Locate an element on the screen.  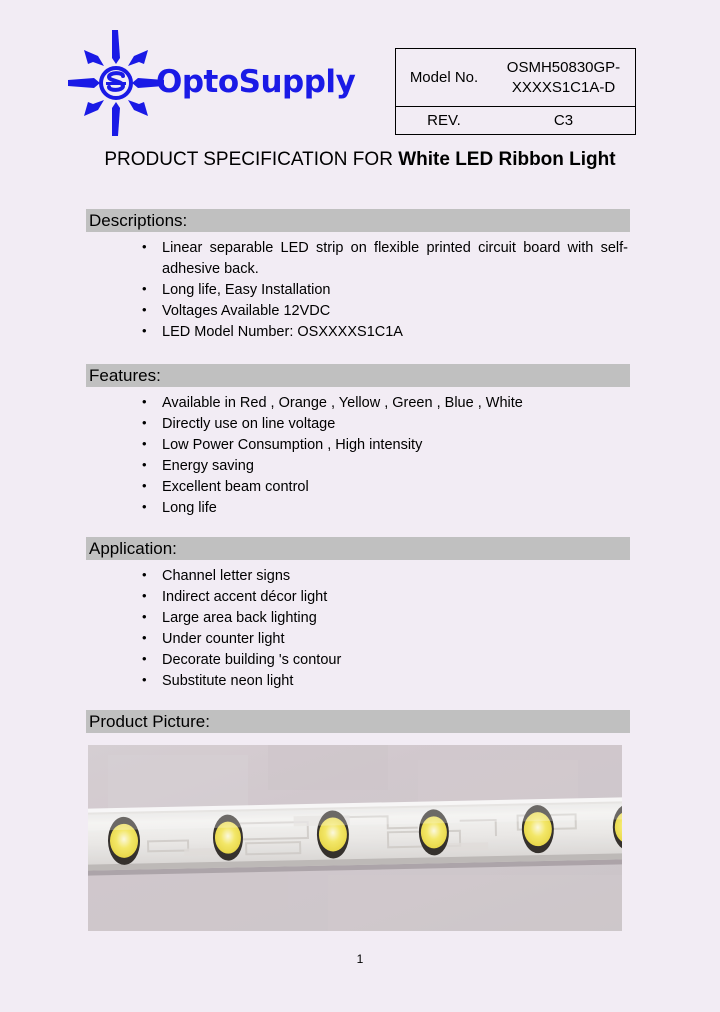
list-item: Channel letter signs is located at coordinates (385, 576).